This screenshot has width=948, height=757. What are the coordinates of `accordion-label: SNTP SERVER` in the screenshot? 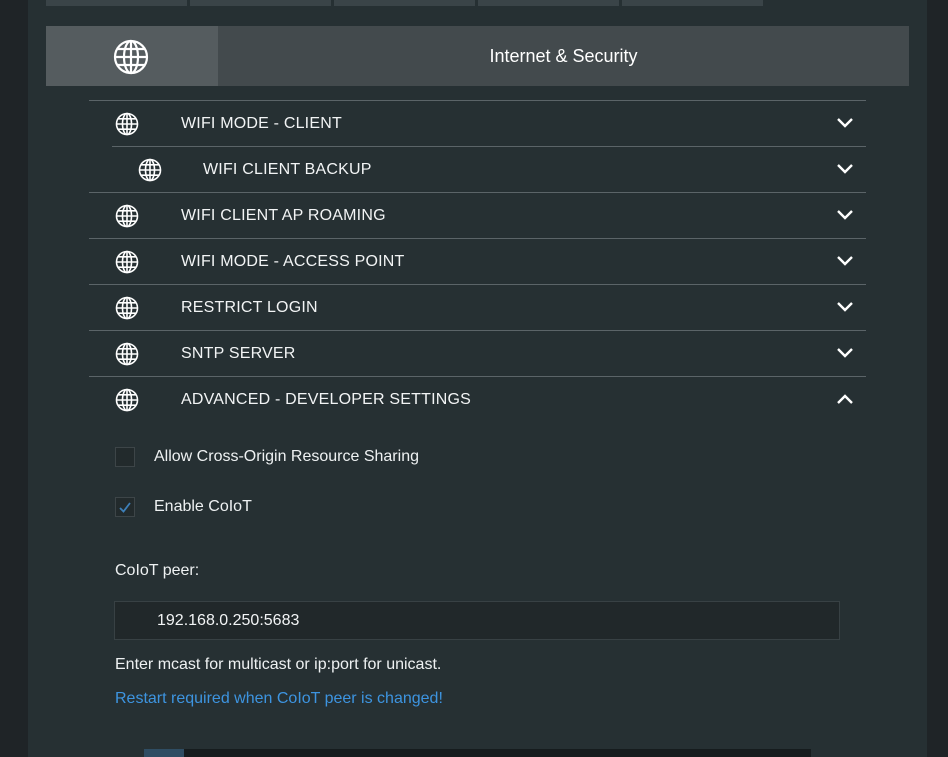 It's located at (238, 353).